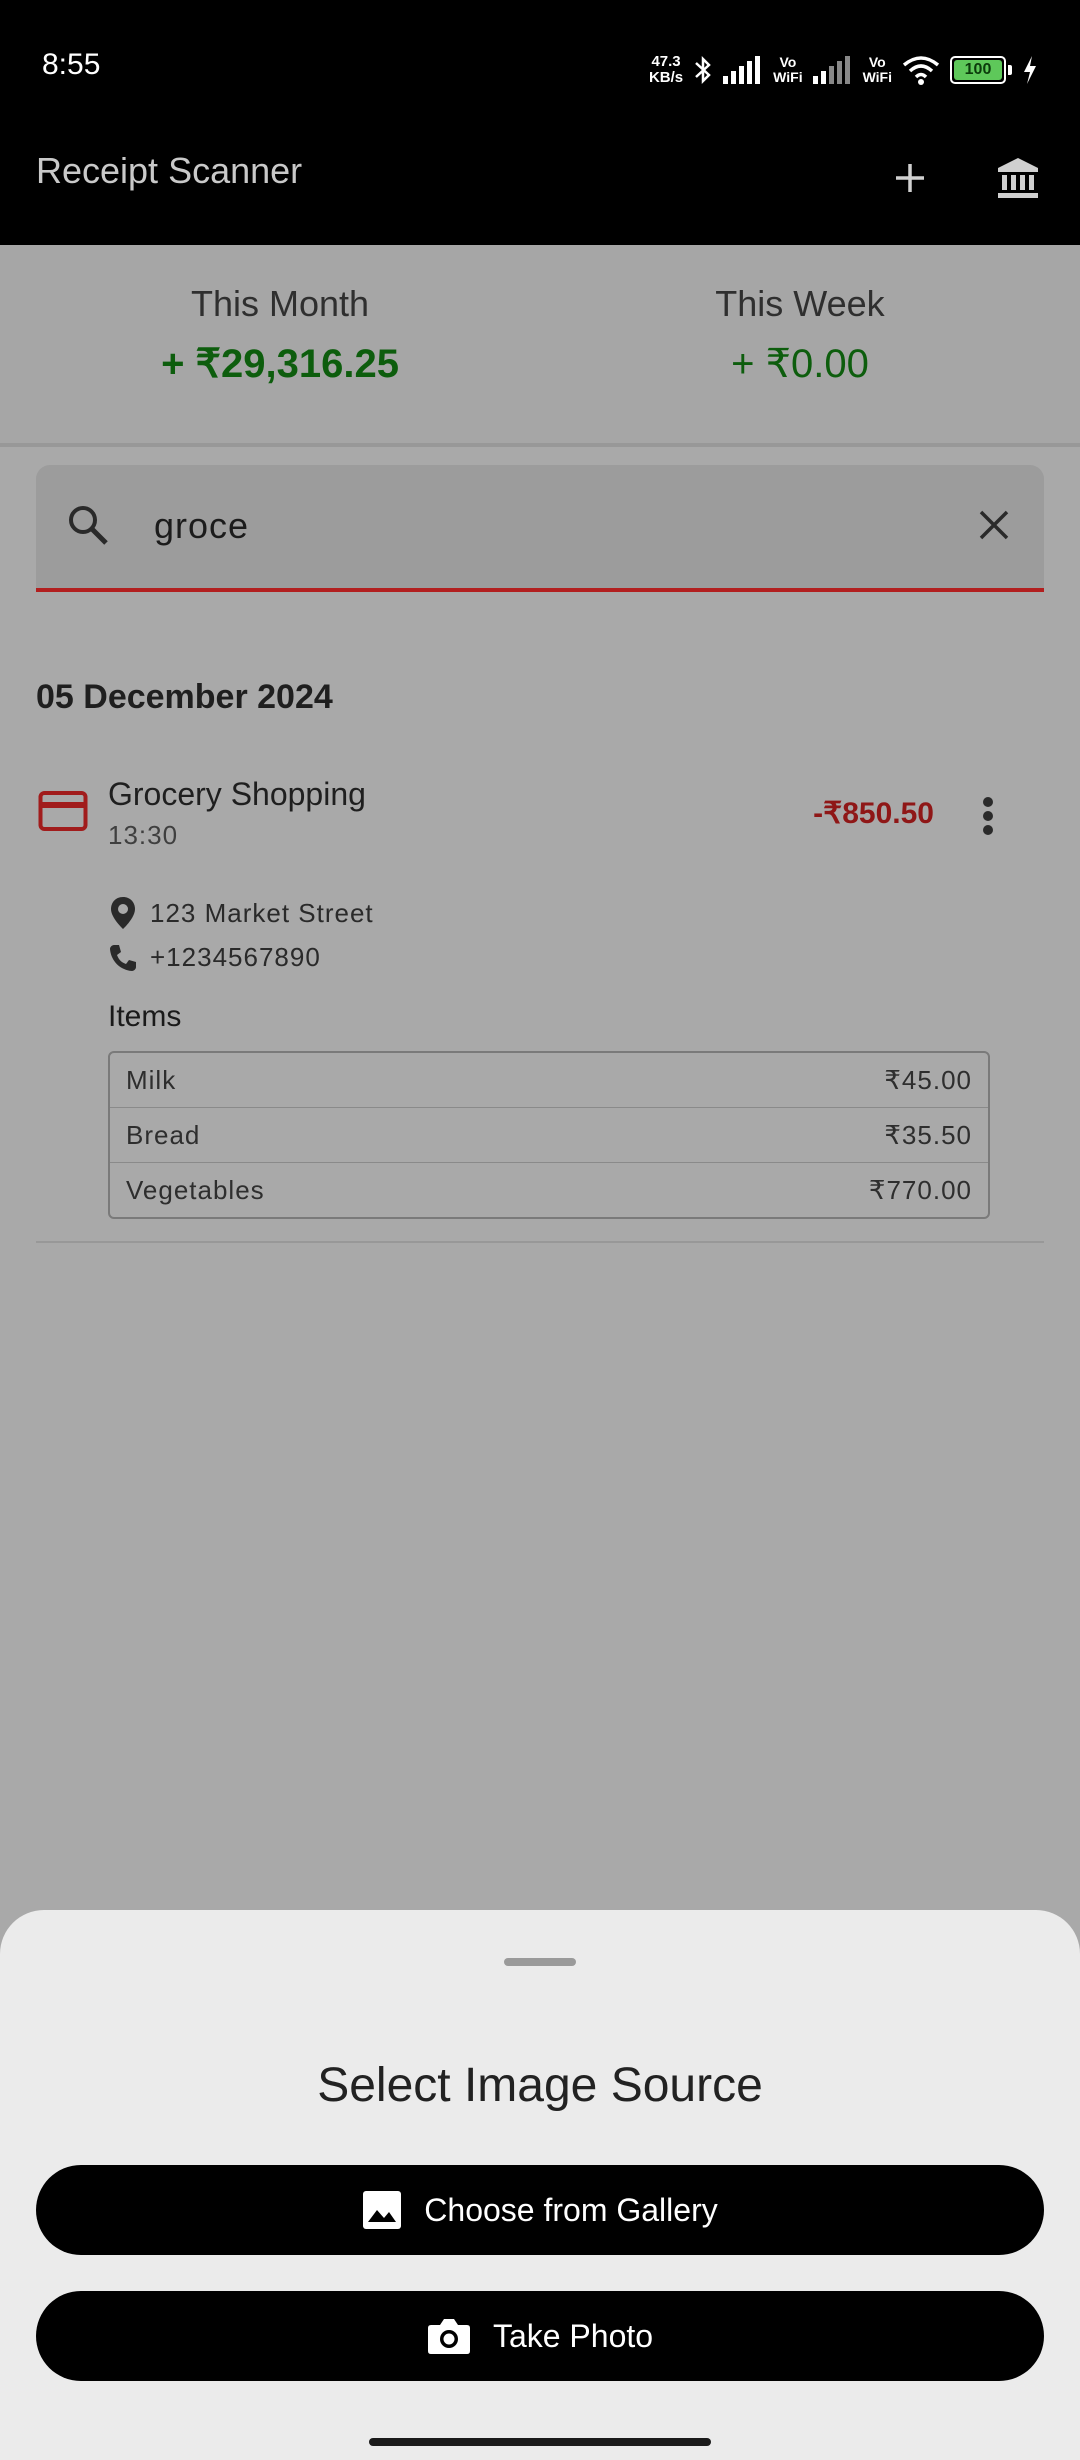 This screenshot has width=1080, height=2460. Describe the element at coordinates (800, 303) in the screenshot. I see `week-label: This Week` at that location.